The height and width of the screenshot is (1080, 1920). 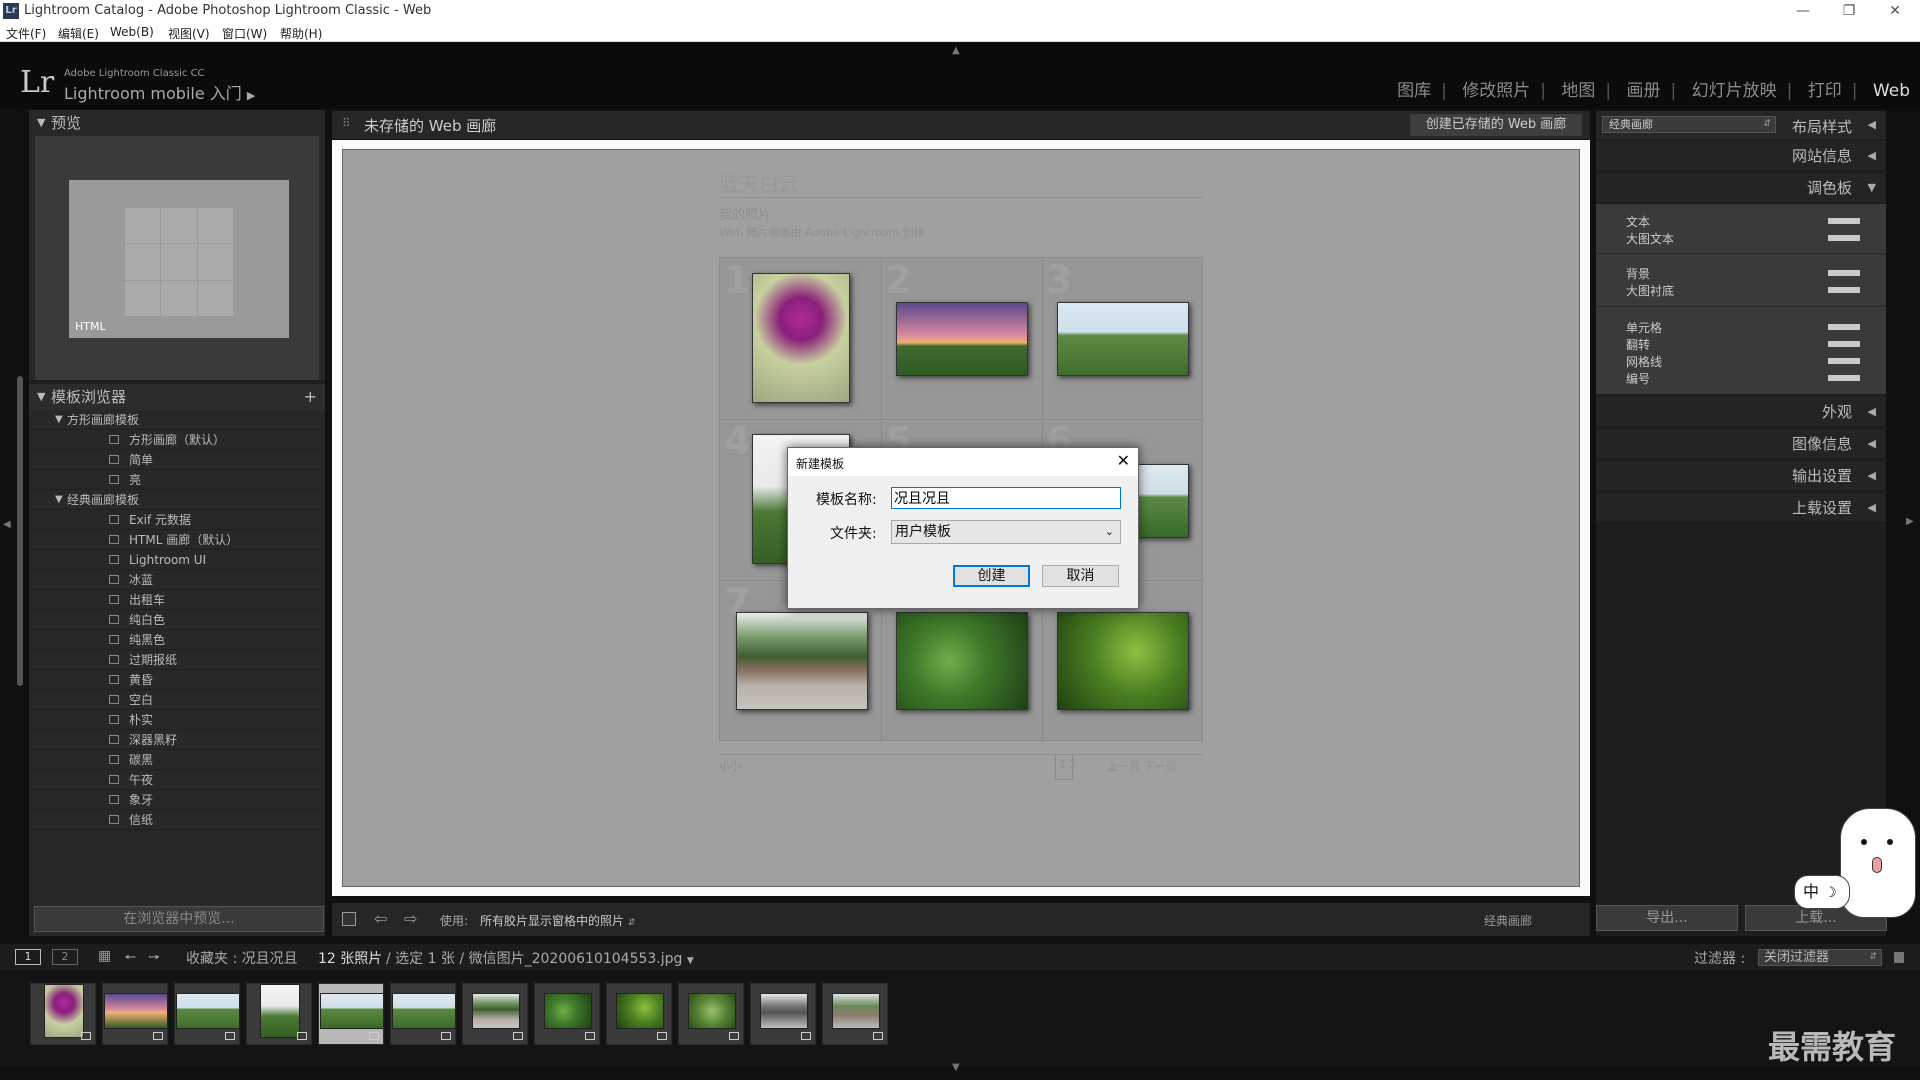 I want to click on chevron-down-icon: ⌄, so click(x=1109, y=531).